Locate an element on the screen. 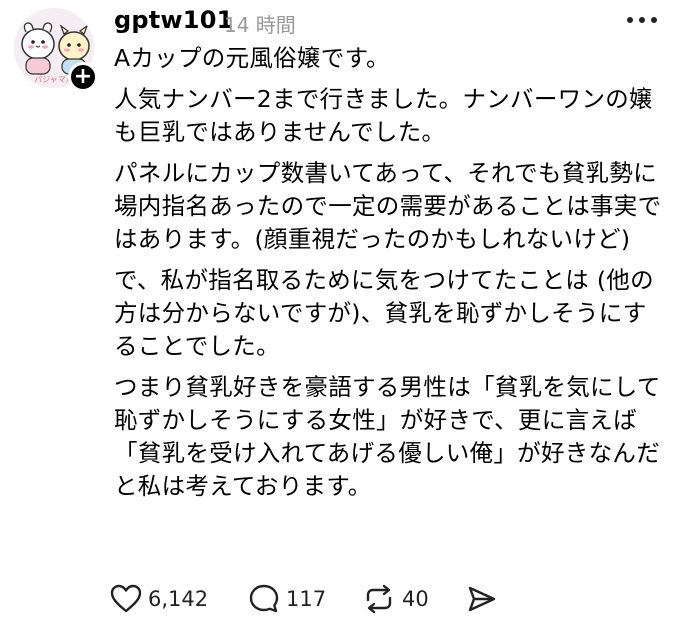 This screenshot has width=680, height=628. share-button is located at coordinates (482, 599).